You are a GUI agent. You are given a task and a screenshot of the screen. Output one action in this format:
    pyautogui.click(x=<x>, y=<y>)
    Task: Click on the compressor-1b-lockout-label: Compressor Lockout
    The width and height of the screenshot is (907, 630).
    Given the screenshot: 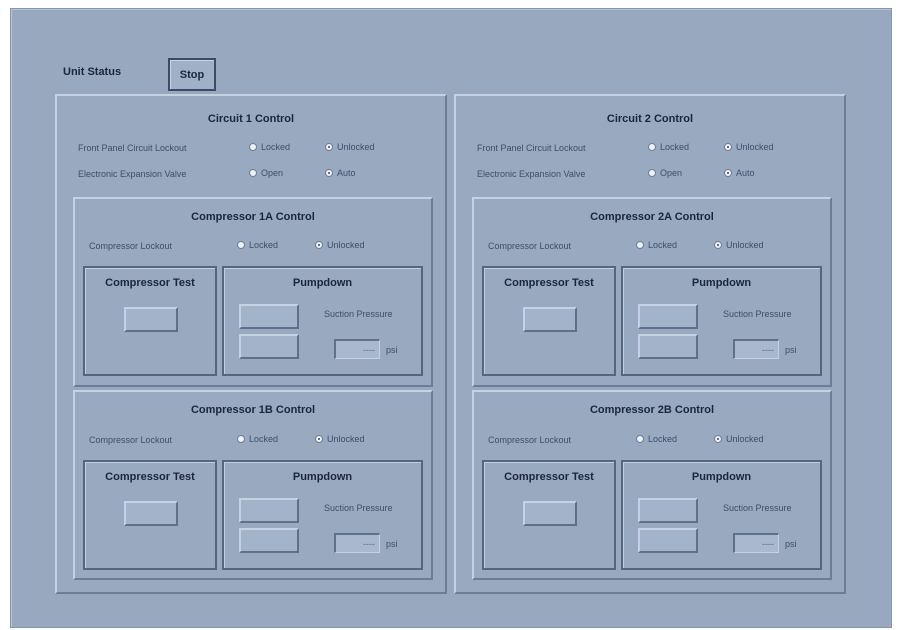 What is the action you would take?
    pyautogui.click(x=131, y=440)
    